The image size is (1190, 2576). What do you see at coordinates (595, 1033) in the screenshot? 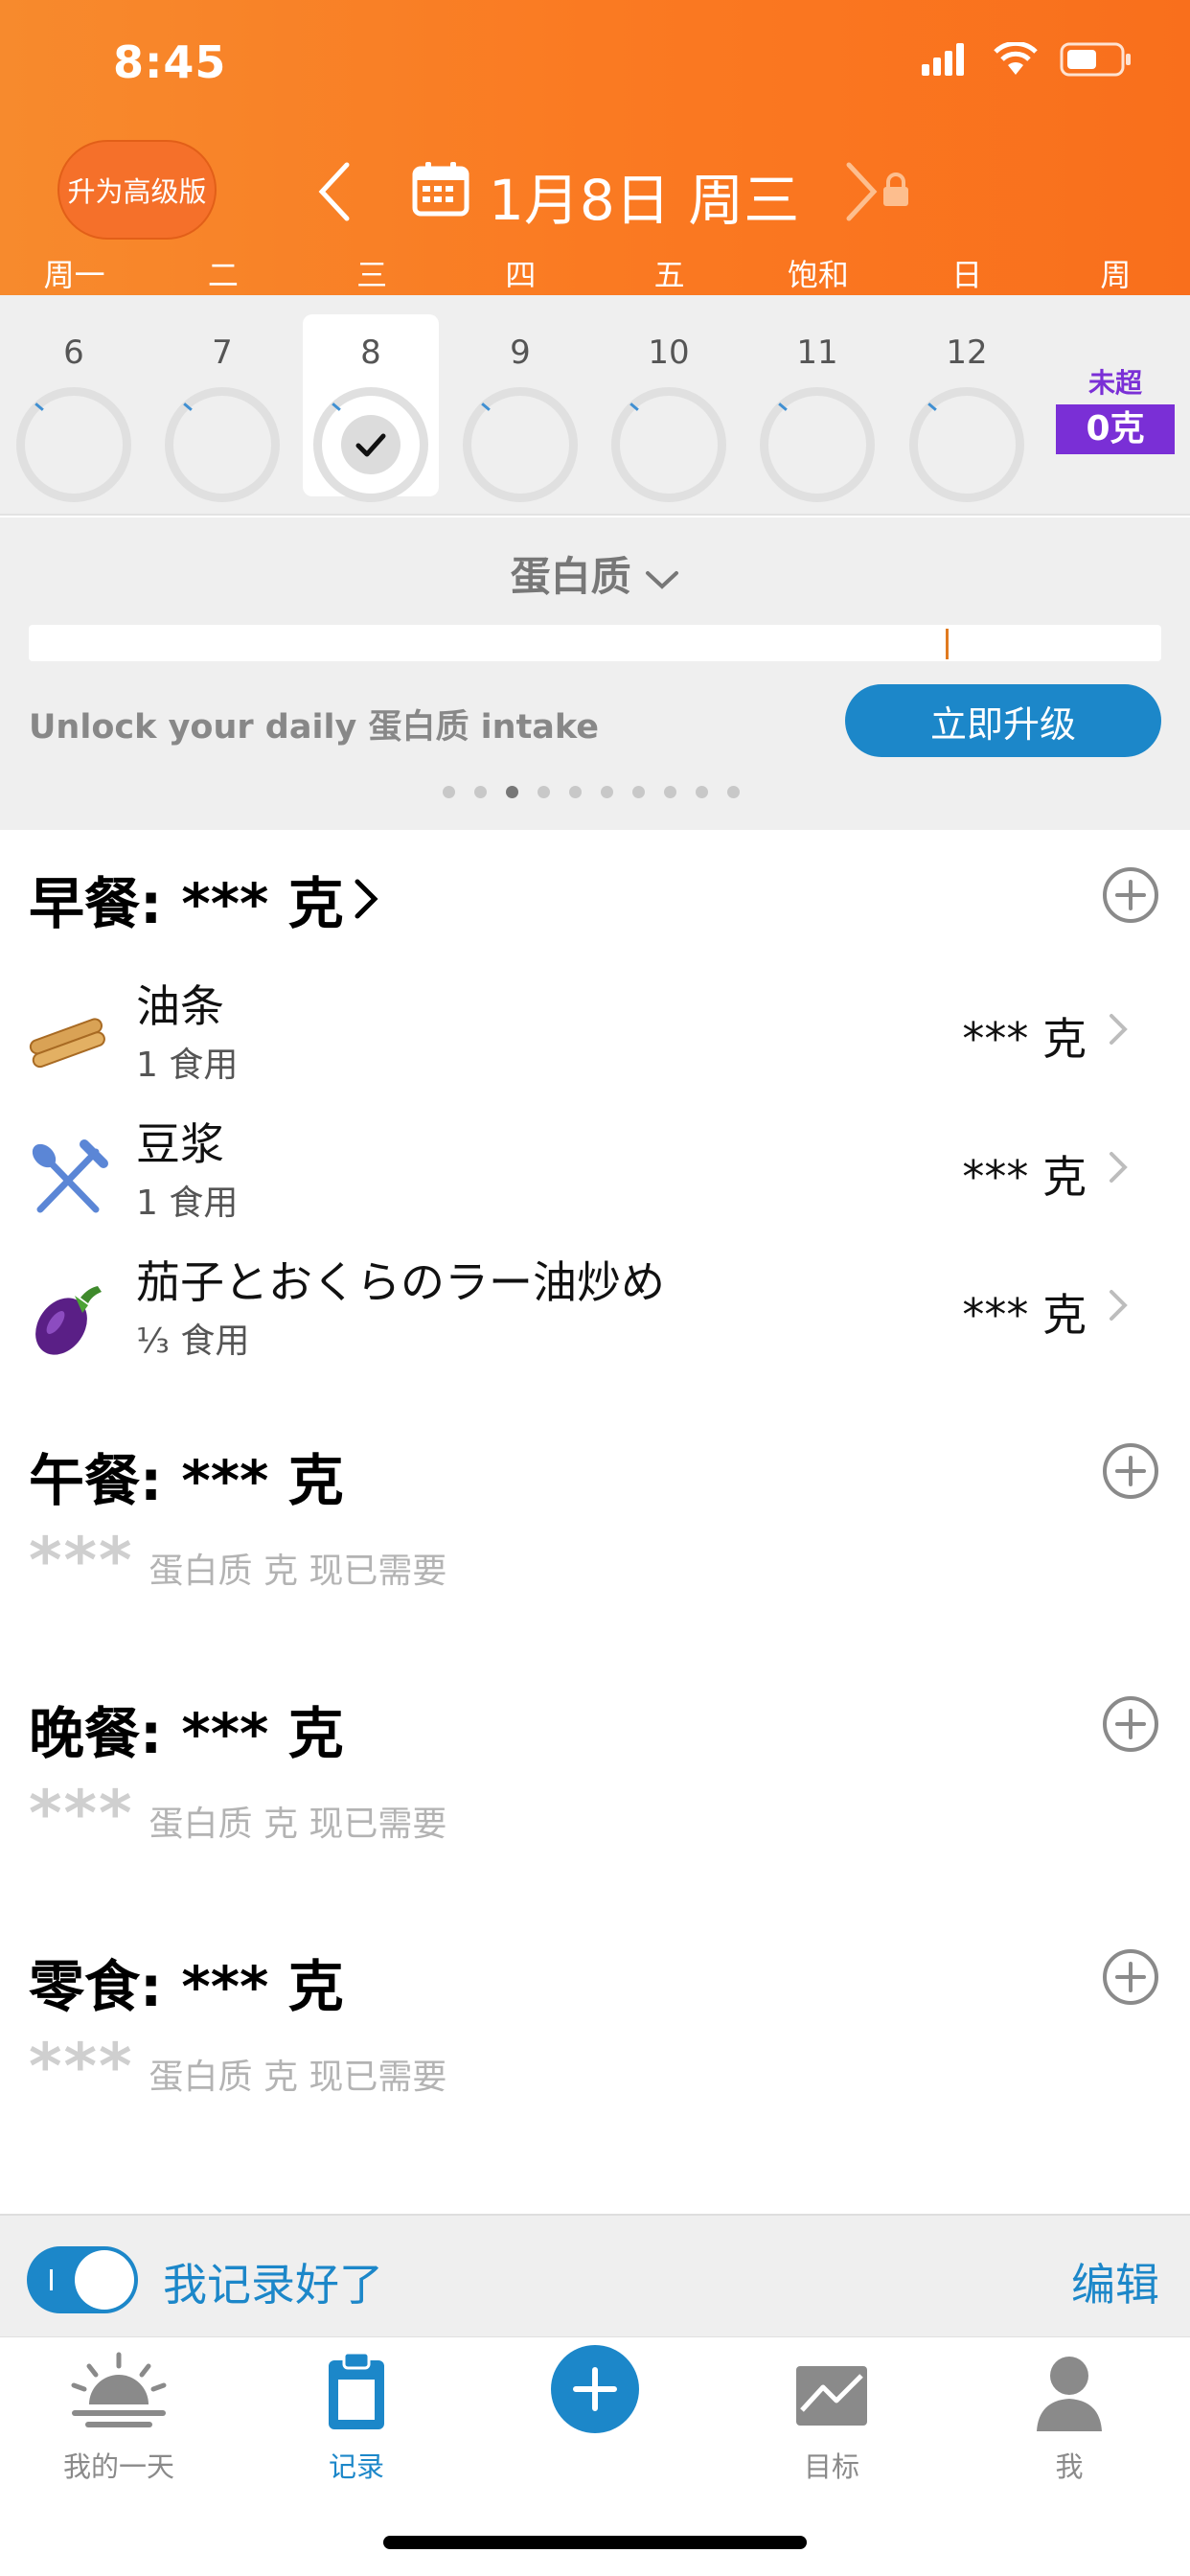
I see `food-row: 油条 1 食用 *** 克` at bounding box center [595, 1033].